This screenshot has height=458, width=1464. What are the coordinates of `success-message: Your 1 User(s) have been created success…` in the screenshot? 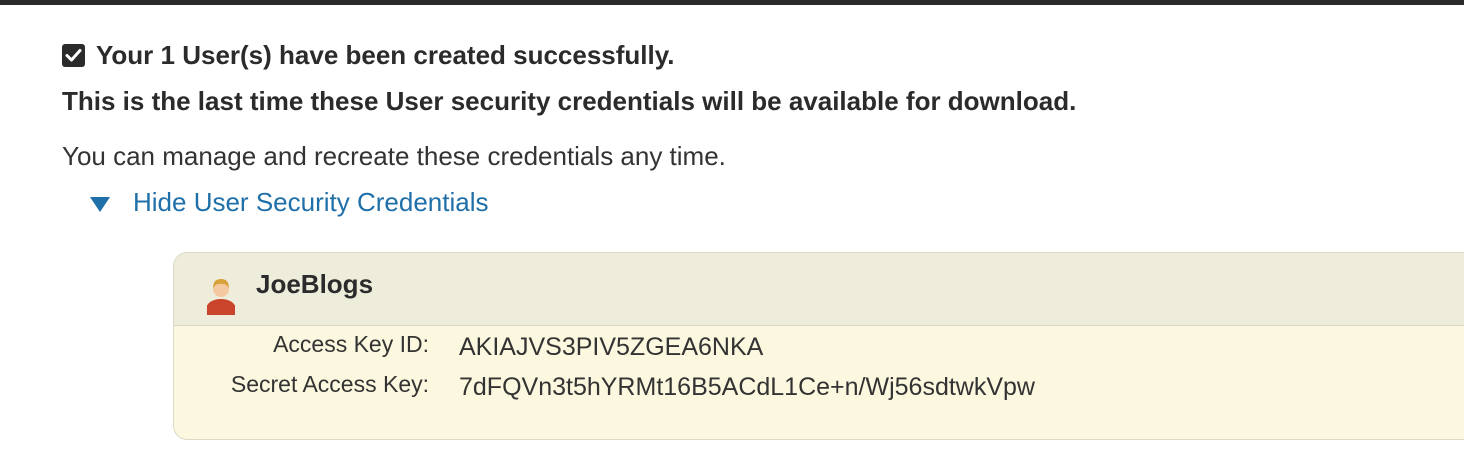 It's located at (385, 55).